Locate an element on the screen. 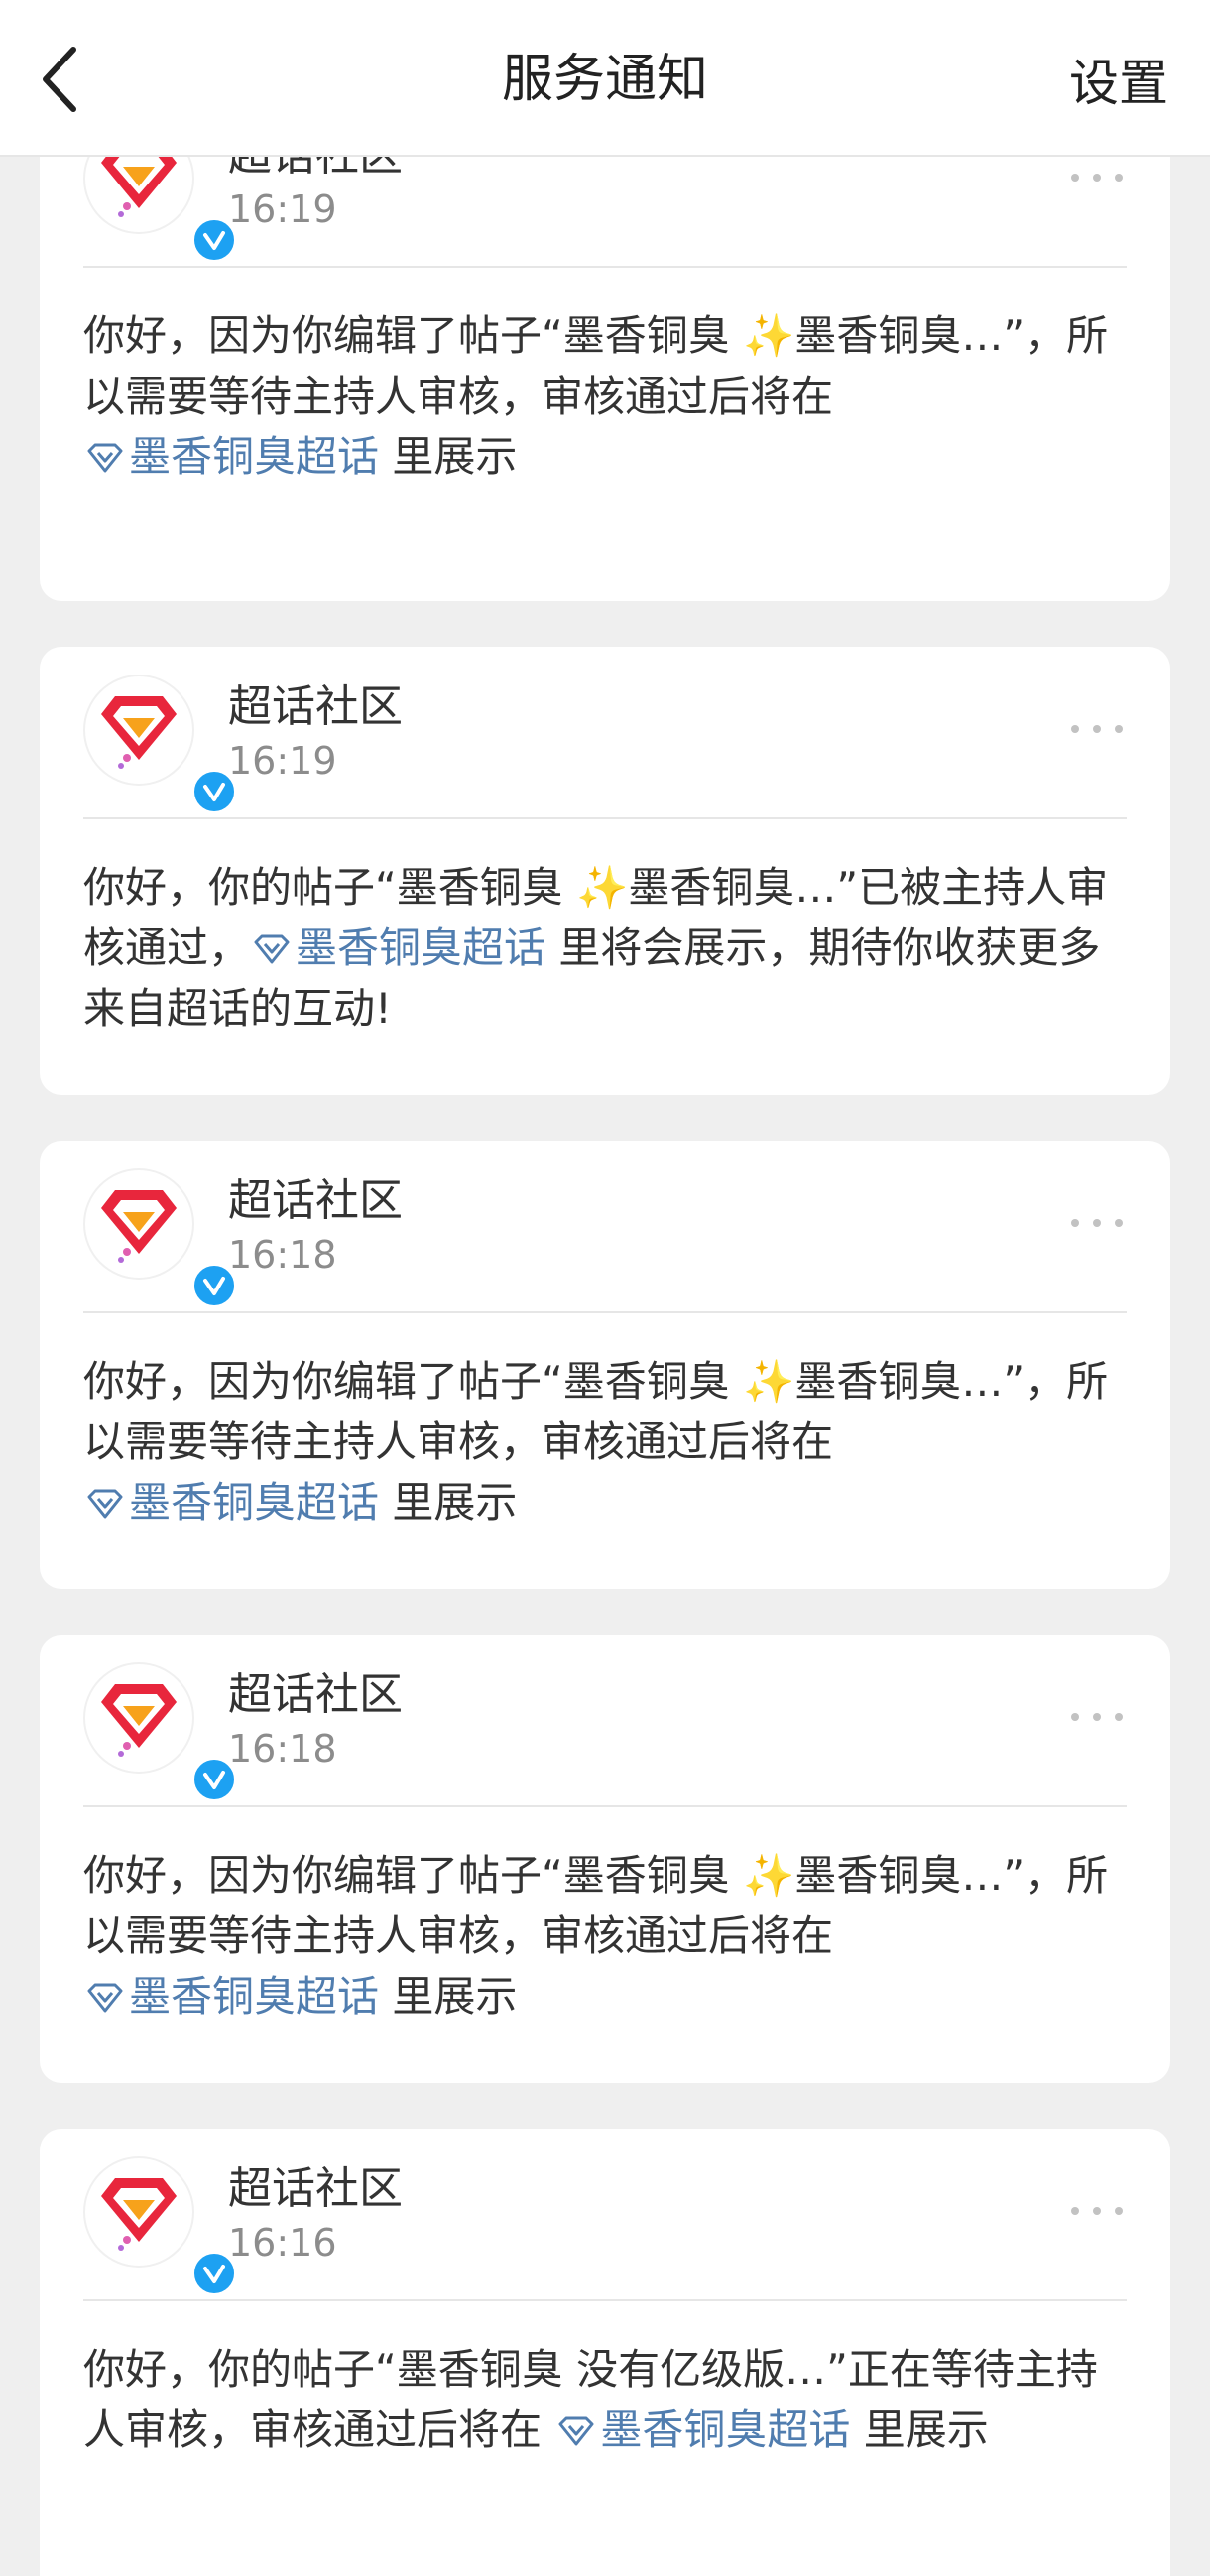  page-title: 服务通知 is located at coordinates (604, 79).